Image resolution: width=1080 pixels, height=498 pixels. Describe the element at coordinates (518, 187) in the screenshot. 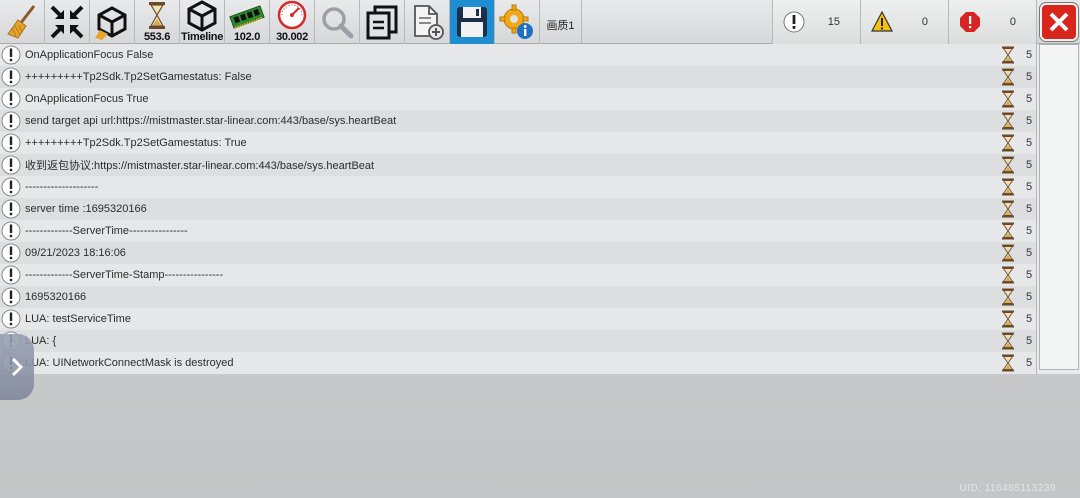

I see `log-row: -------------------- 5` at that location.